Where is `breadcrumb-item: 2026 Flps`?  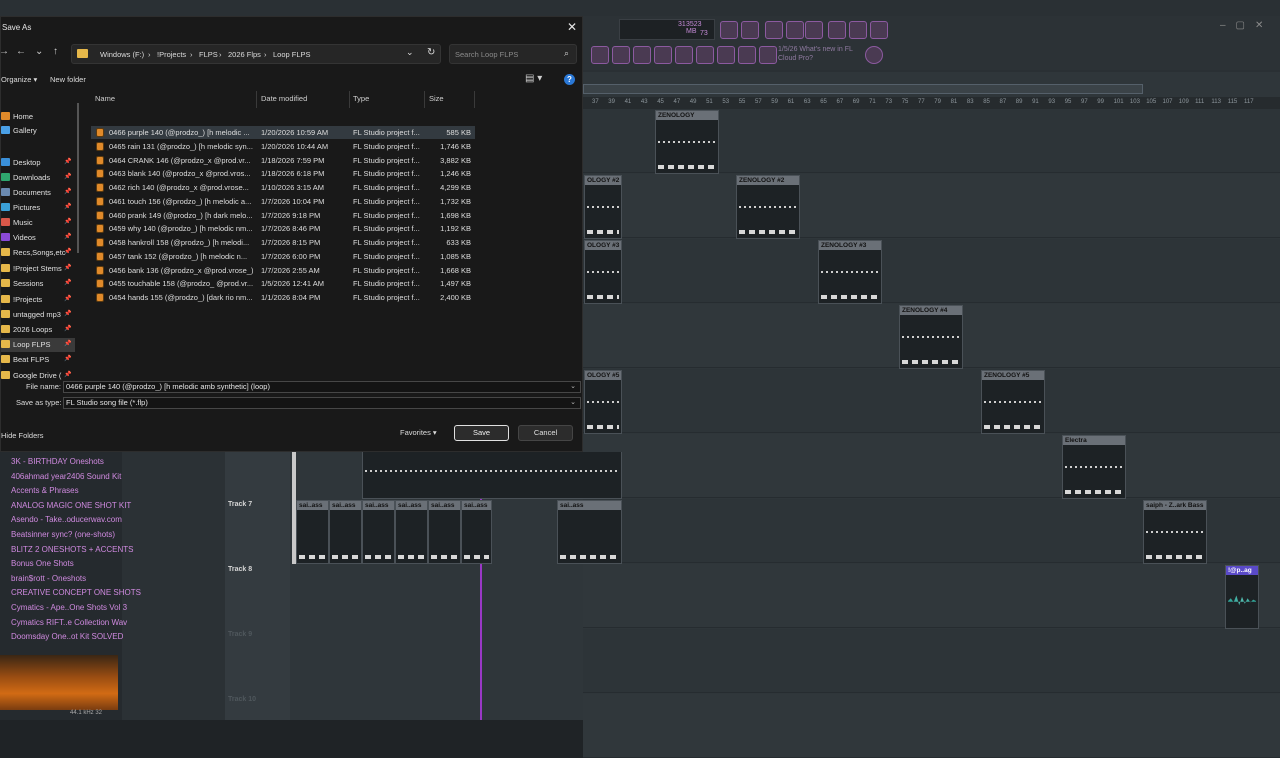 breadcrumb-item: 2026 Flps is located at coordinates (244, 54).